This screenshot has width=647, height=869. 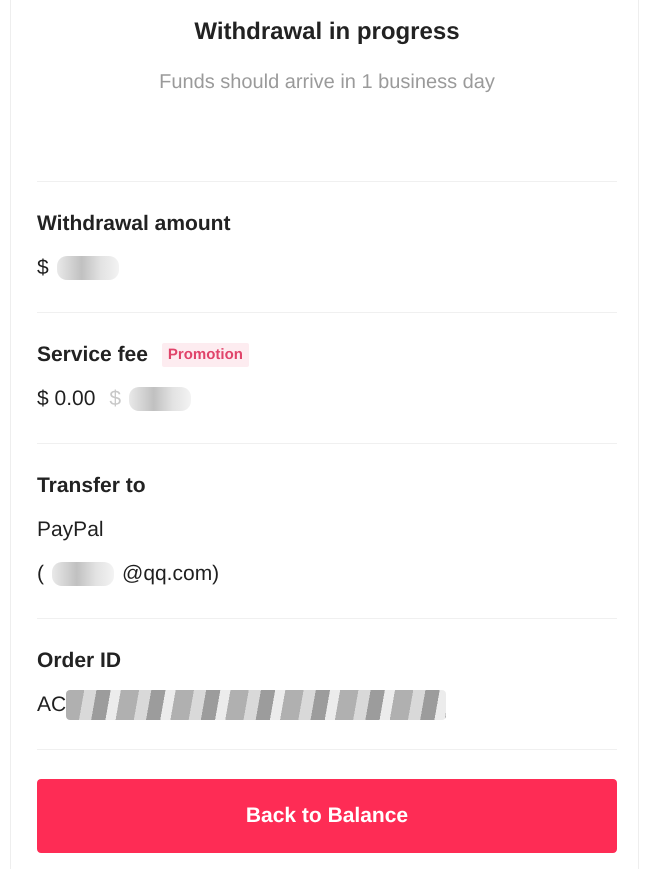 What do you see at coordinates (43, 268) in the screenshot?
I see `field-value: $` at bounding box center [43, 268].